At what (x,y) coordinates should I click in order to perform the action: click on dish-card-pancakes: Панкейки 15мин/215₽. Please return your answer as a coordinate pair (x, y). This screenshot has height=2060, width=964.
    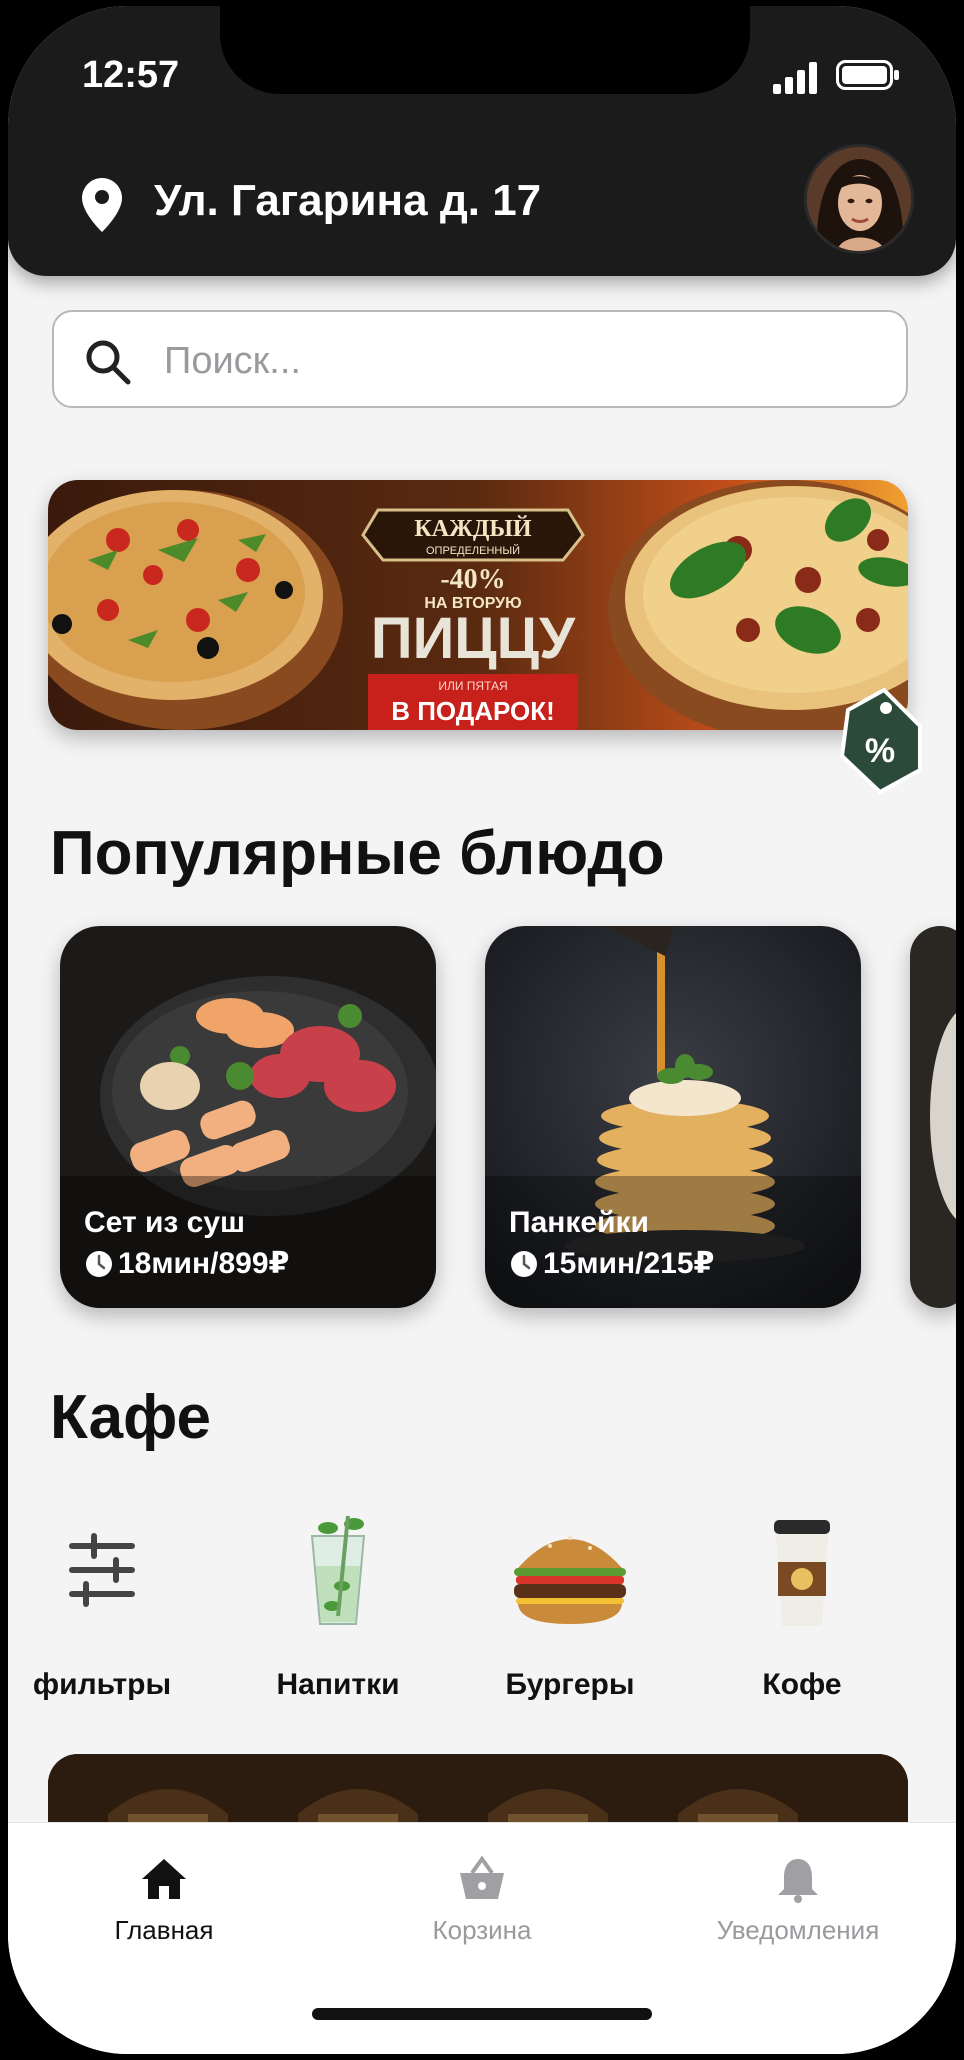
    Looking at the image, I should click on (673, 1117).